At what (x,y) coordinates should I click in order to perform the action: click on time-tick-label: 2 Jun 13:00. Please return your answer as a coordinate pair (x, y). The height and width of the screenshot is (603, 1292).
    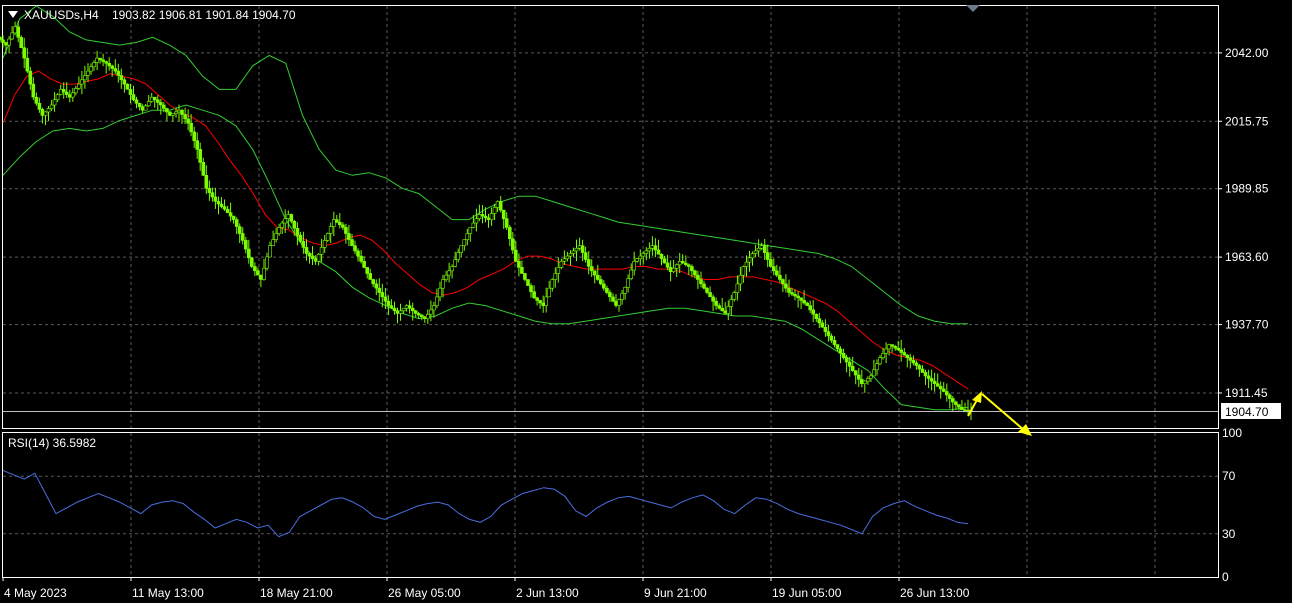
    Looking at the image, I should click on (547, 593).